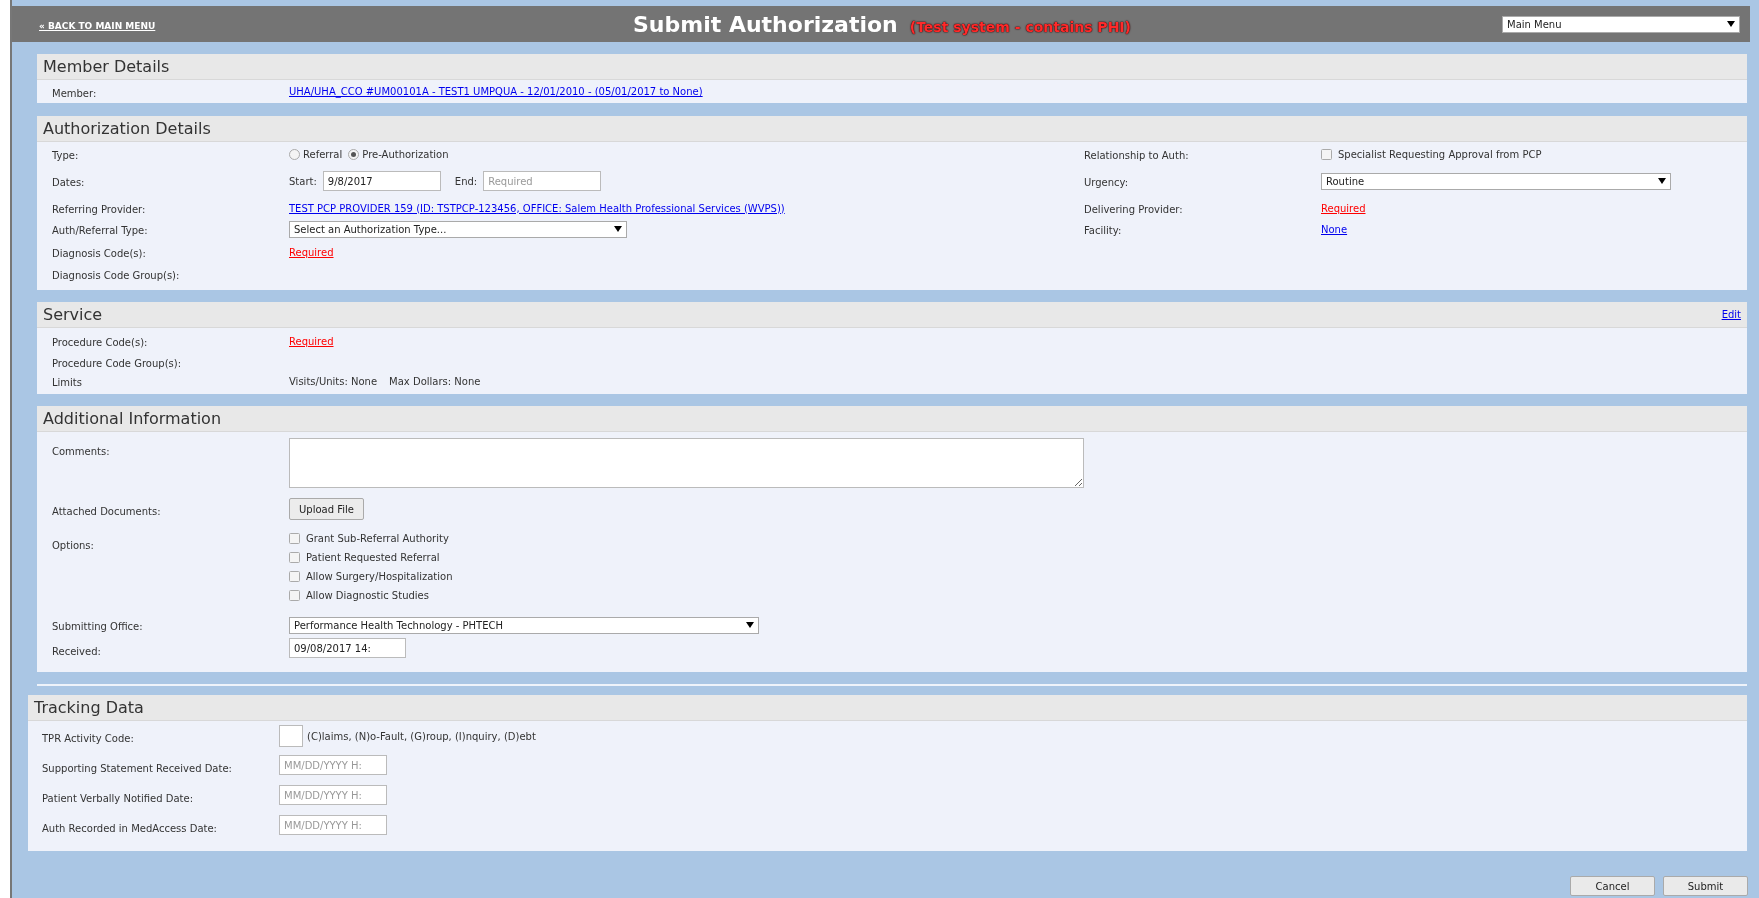 The image size is (1759, 898). I want to click on section-title: Additional Information, so click(132, 418).